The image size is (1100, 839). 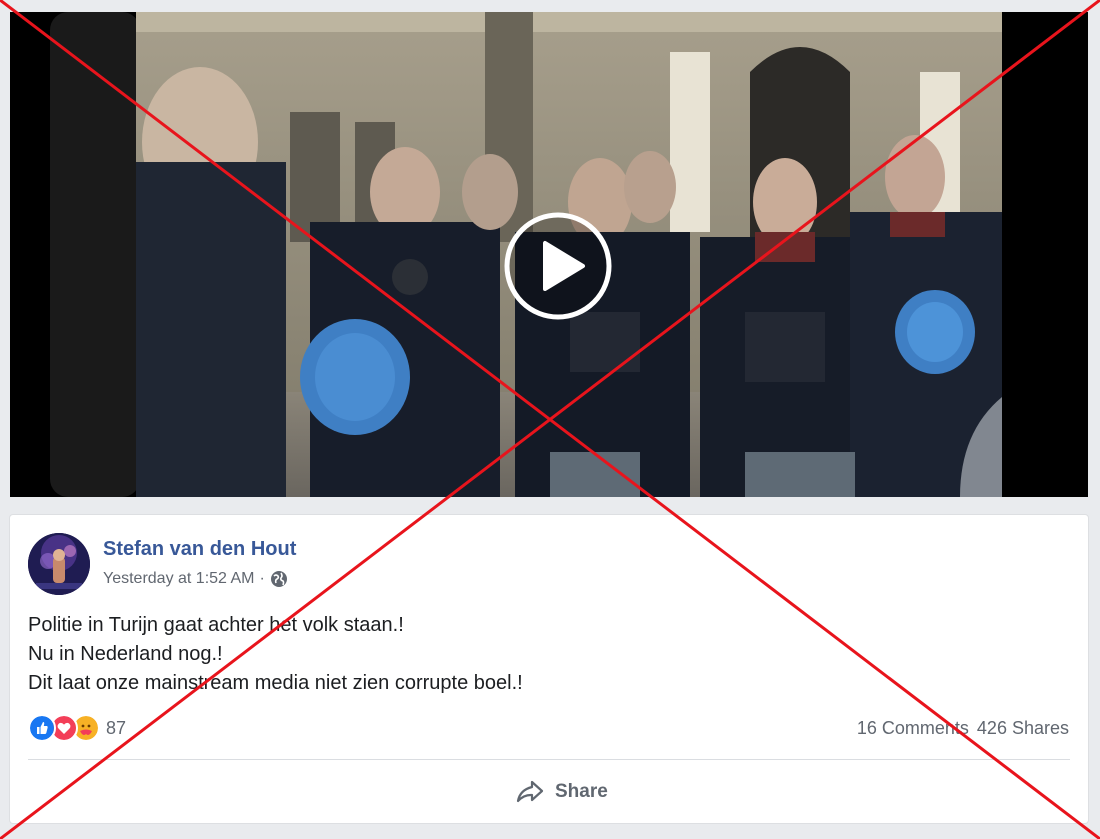 What do you see at coordinates (549, 759) in the screenshot?
I see `action-divider` at bounding box center [549, 759].